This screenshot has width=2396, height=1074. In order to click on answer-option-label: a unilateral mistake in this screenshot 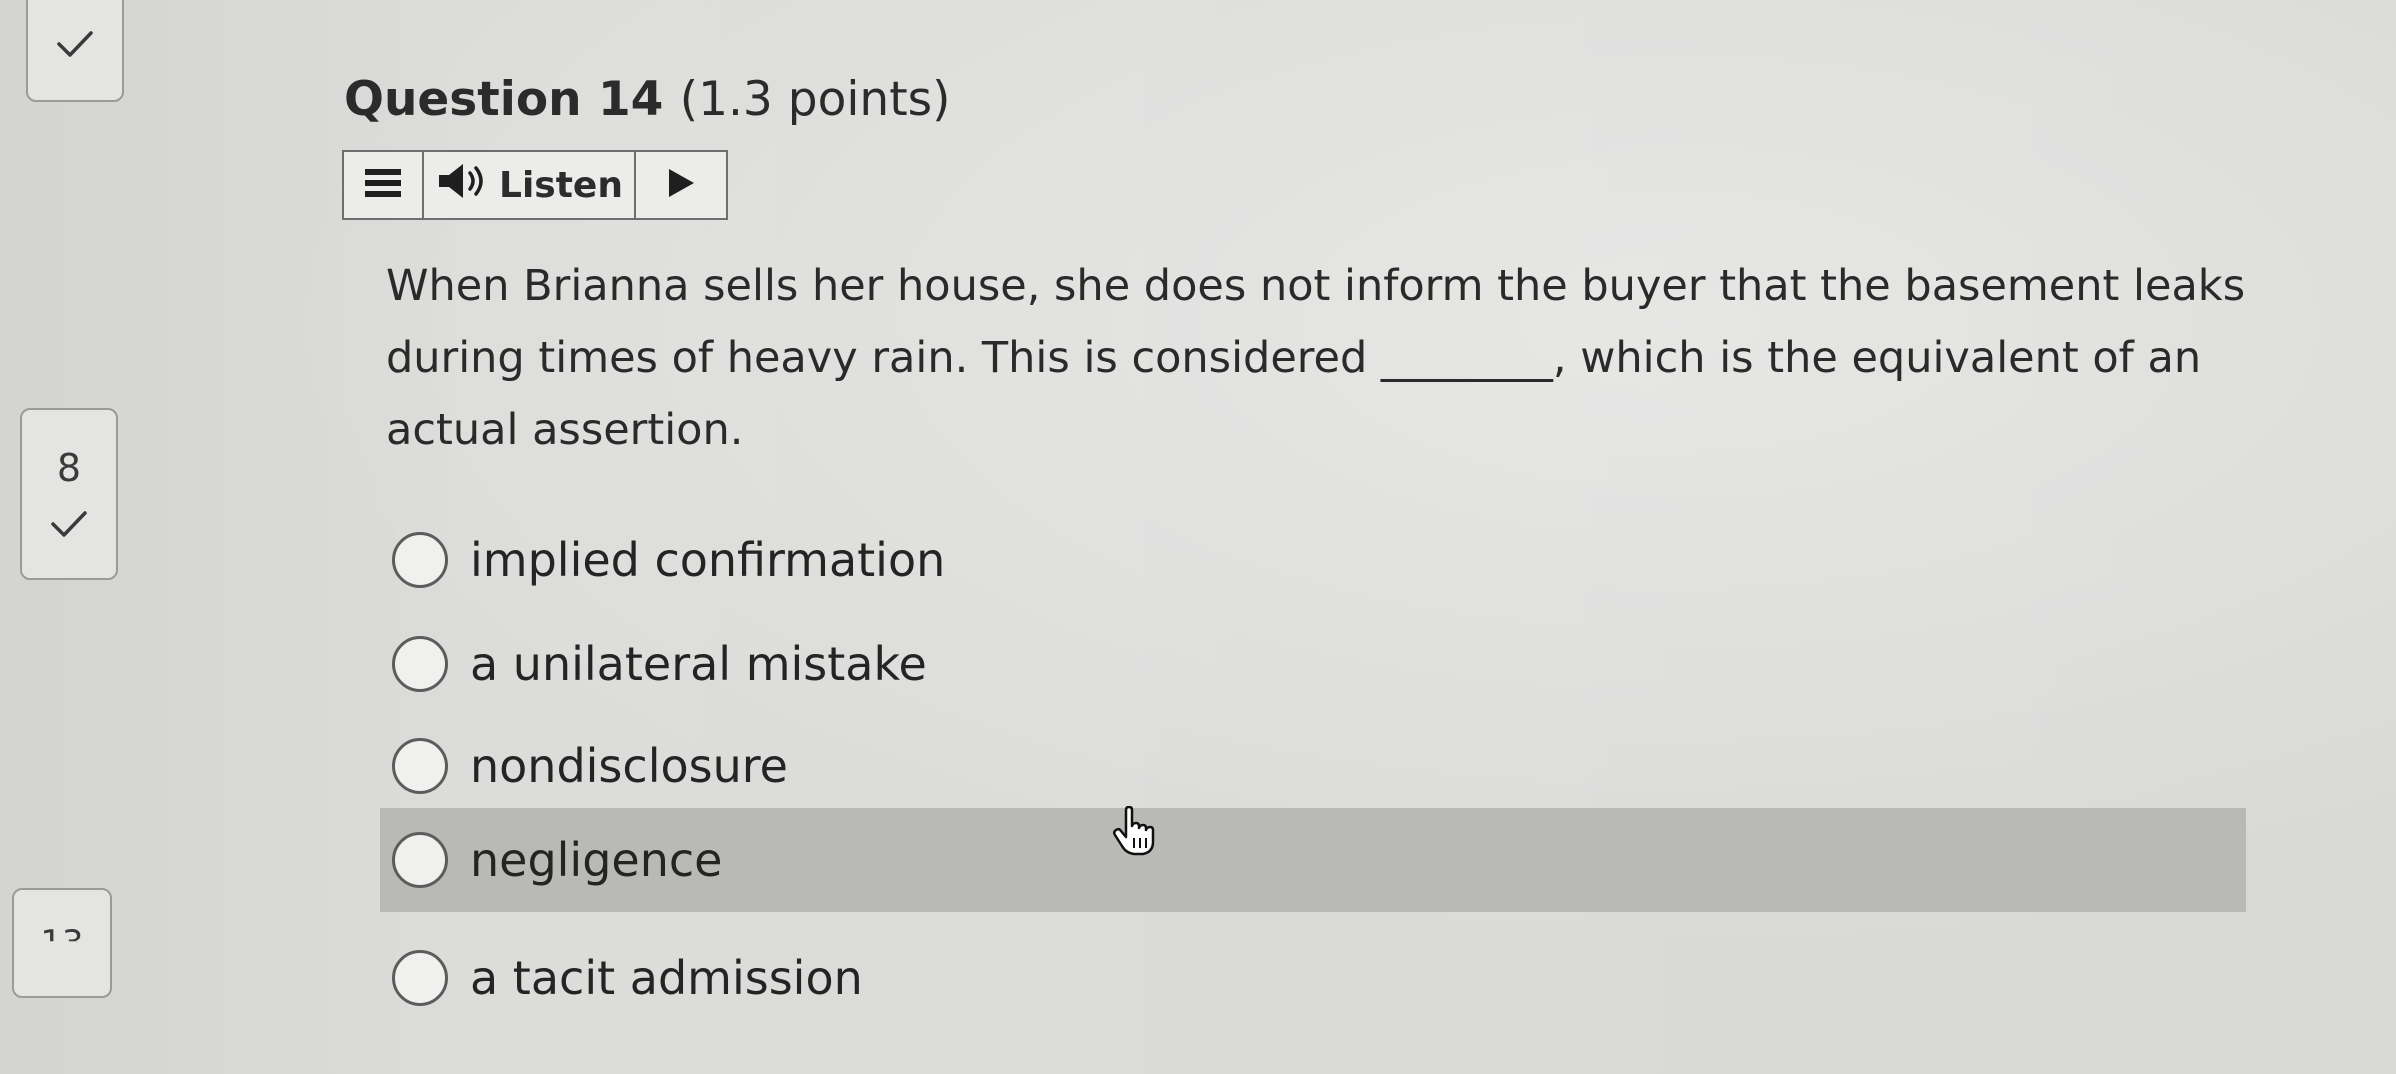, I will do `click(698, 664)`.